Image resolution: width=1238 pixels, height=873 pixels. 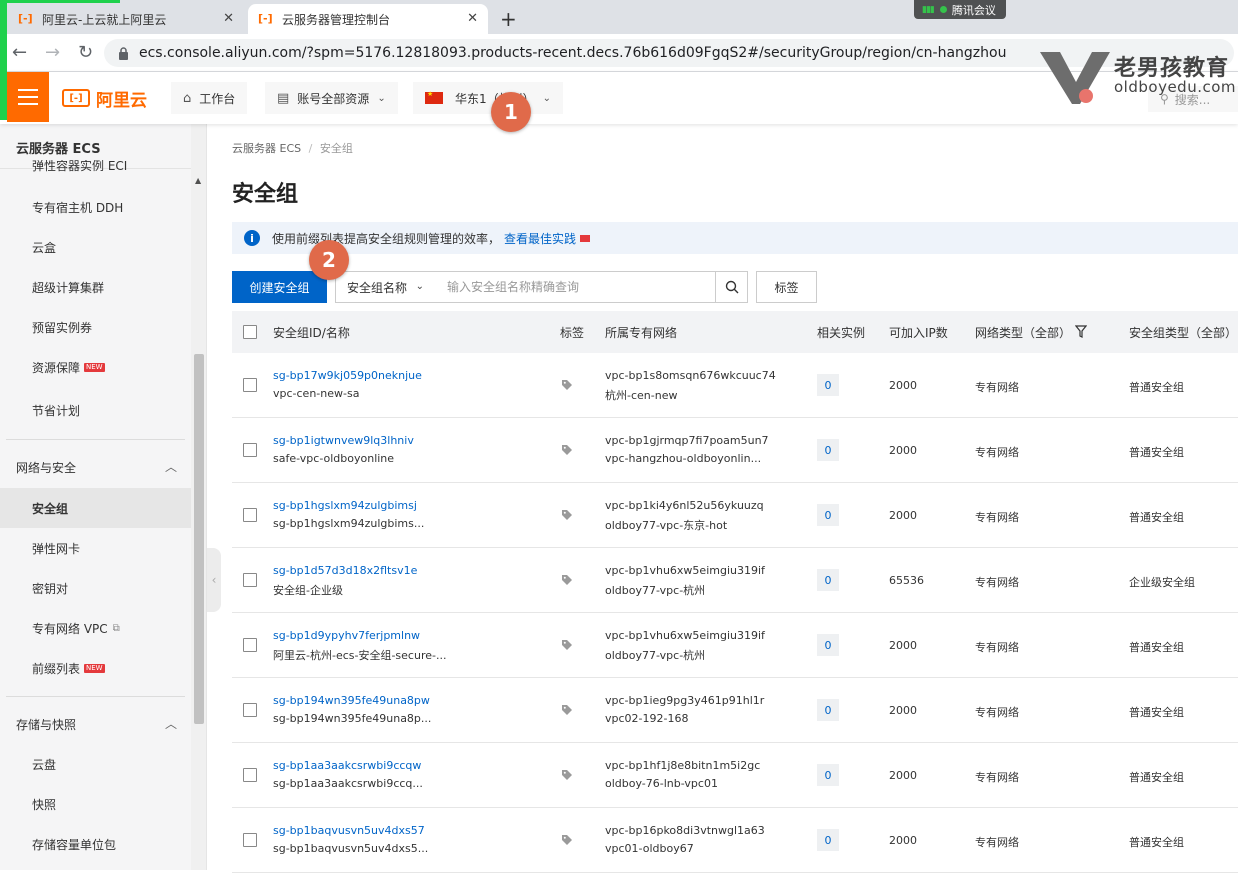 What do you see at coordinates (198, 180) in the screenshot?
I see `scroll-up-arrow-icon: ▲` at bounding box center [198, 180].